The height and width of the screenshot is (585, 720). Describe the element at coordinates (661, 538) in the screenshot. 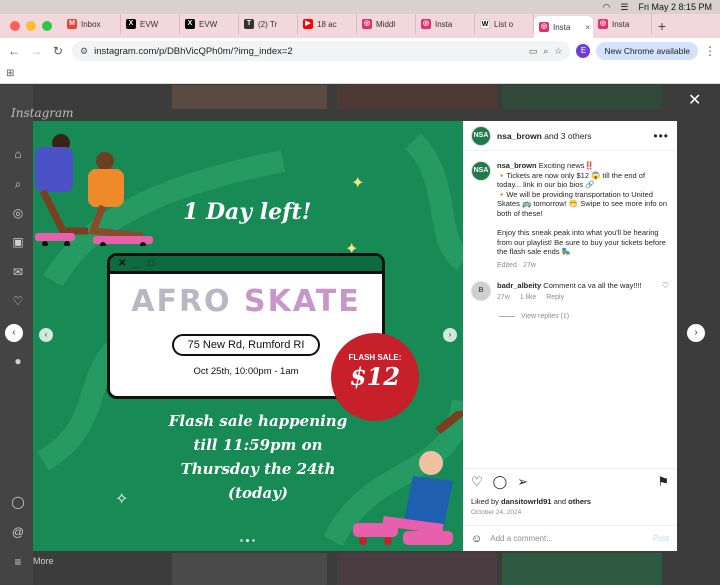

I see `post-comment-button: Post` at that location.